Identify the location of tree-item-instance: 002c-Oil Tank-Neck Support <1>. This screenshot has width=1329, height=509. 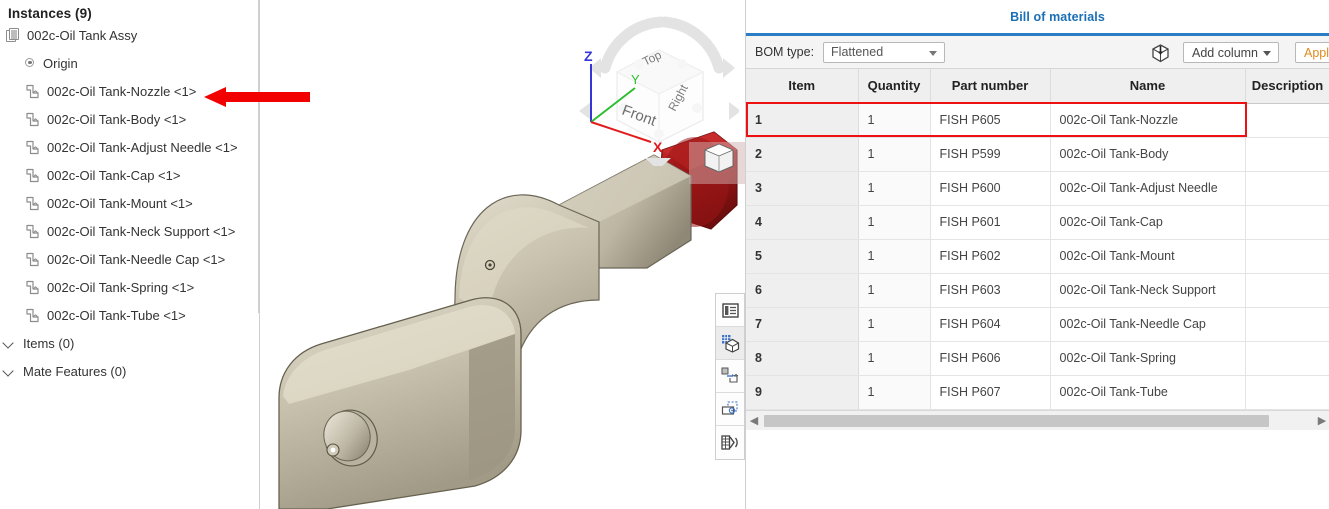
(129, 231).